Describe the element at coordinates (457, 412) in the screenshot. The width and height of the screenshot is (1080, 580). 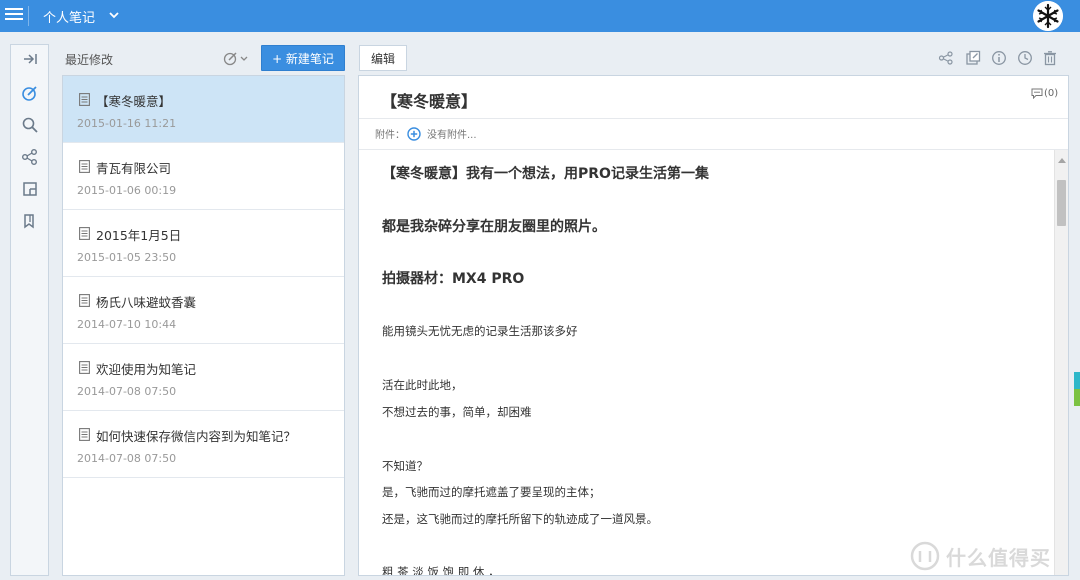
I see `body-line: 不想过去的事，简单，却困难` at that location.